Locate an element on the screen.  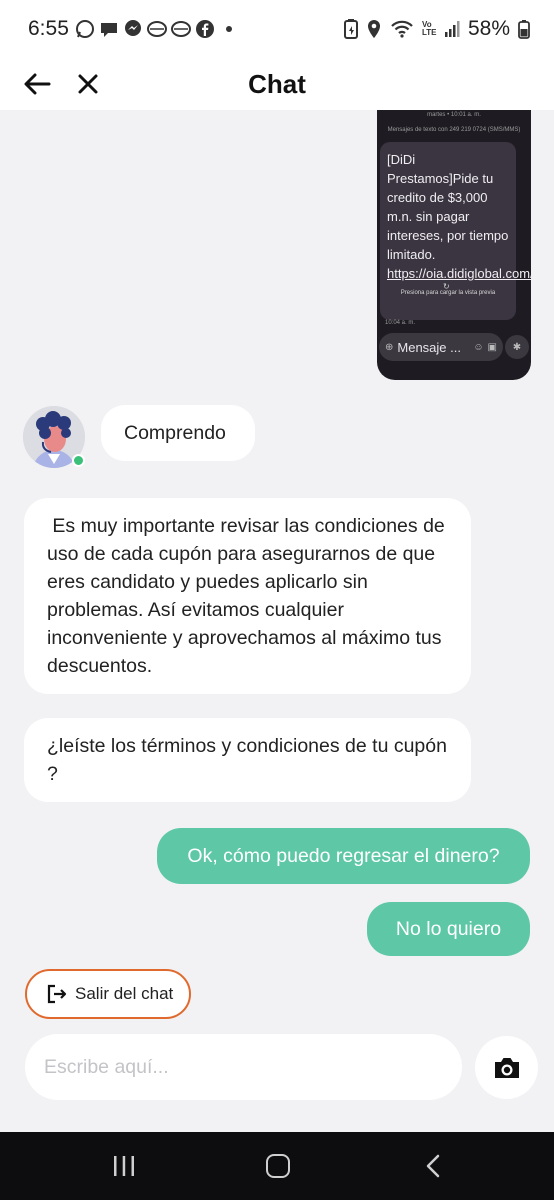
message-composer is located at coordinates (243, 1067).